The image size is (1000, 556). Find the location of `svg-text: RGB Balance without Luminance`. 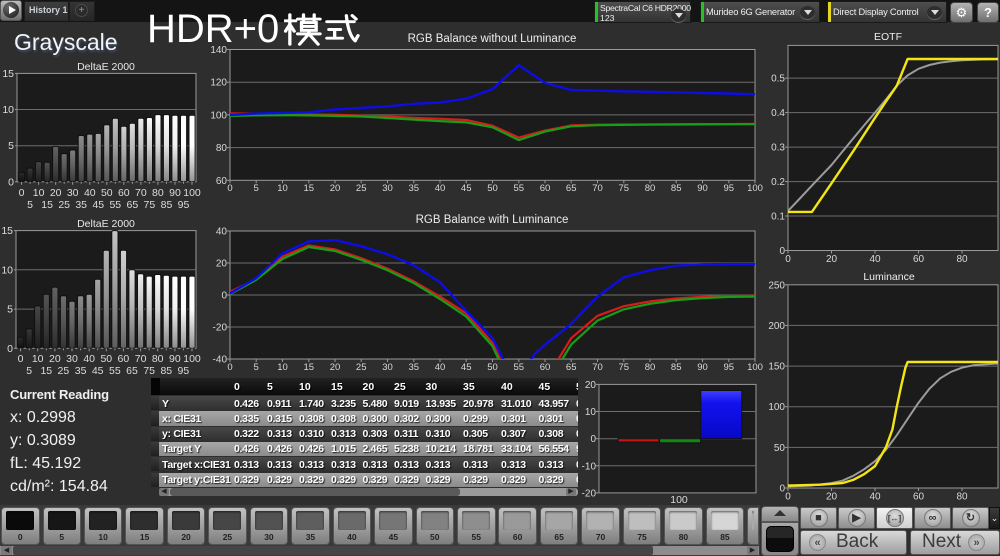

svg-text: RGB Balance without Luminance is located at coordinates (492, 39).